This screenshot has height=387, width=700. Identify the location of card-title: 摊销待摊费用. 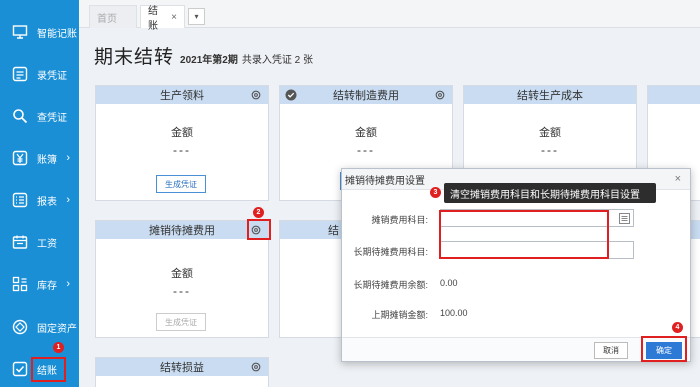
(182, 231).